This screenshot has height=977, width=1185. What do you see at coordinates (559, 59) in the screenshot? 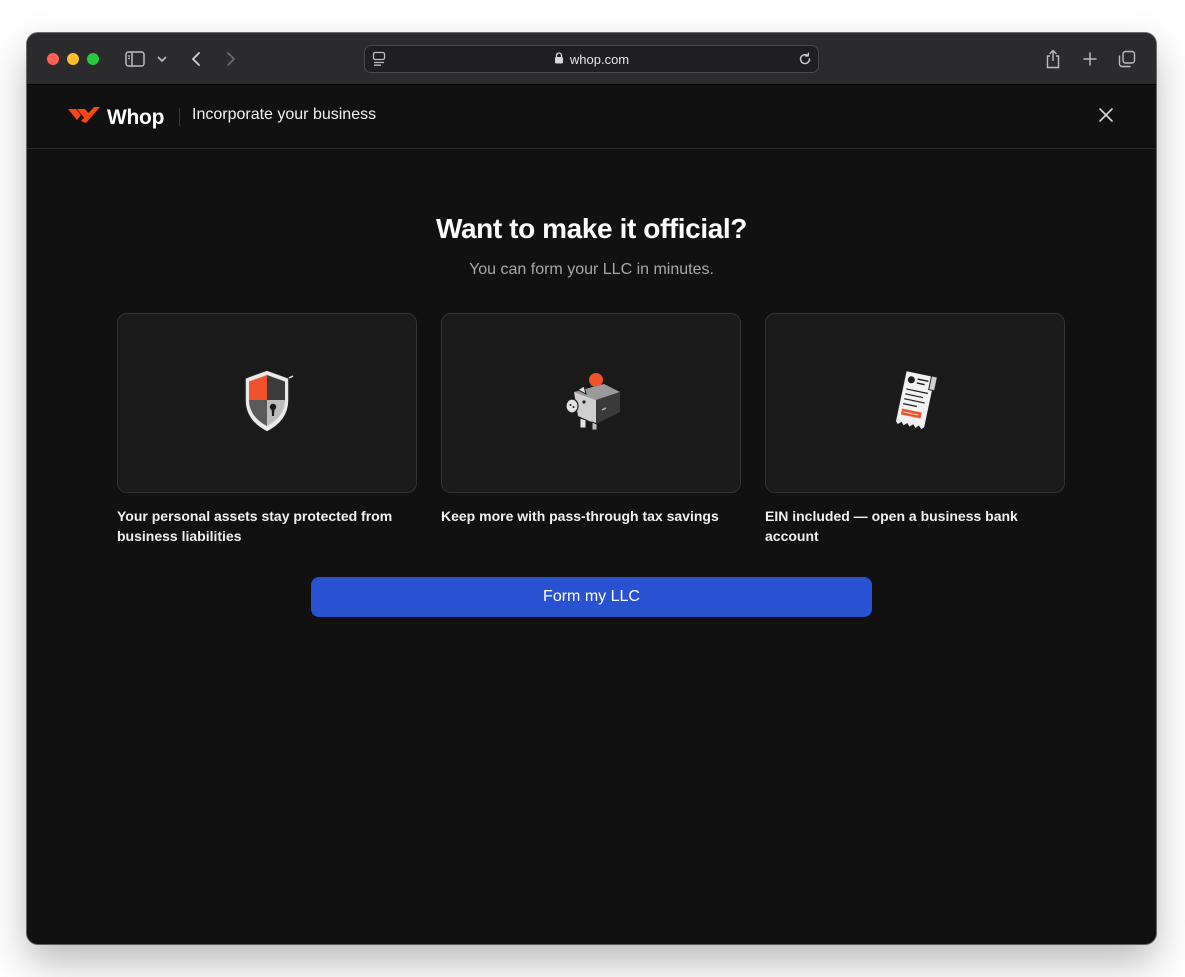
I see `lock-icon` at bounding box center [559, 59].